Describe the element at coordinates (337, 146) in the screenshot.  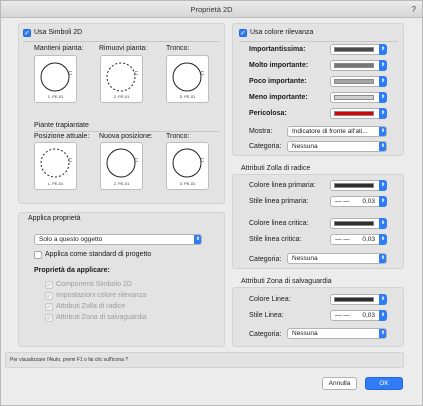
I see `rel-categoria-select: Nessuna ⬍` at that location.